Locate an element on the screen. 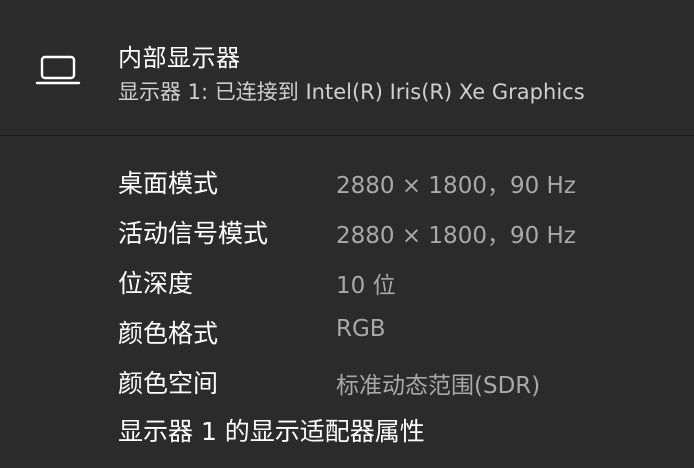 This screenshot has width=694, height=468. detail-value: RGB is located at coordinates (361, 329).